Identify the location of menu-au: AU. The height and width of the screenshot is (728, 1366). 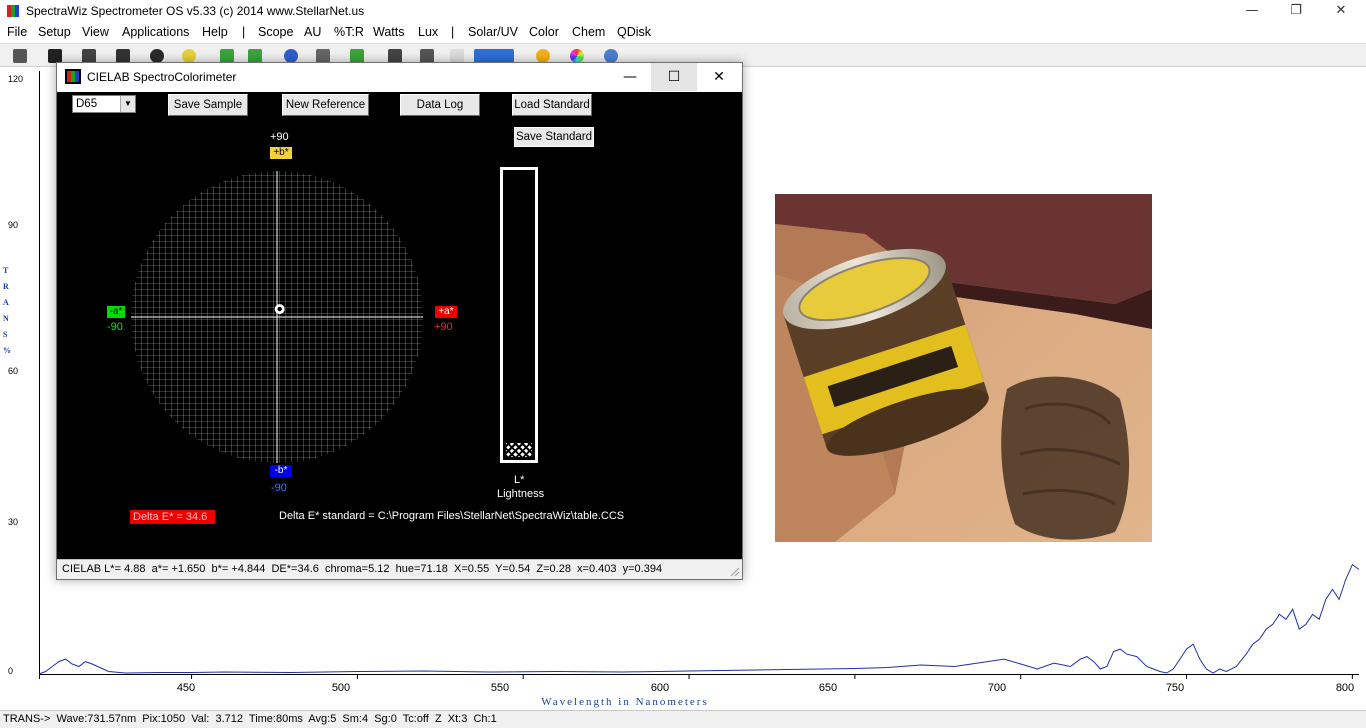
(312, 32).